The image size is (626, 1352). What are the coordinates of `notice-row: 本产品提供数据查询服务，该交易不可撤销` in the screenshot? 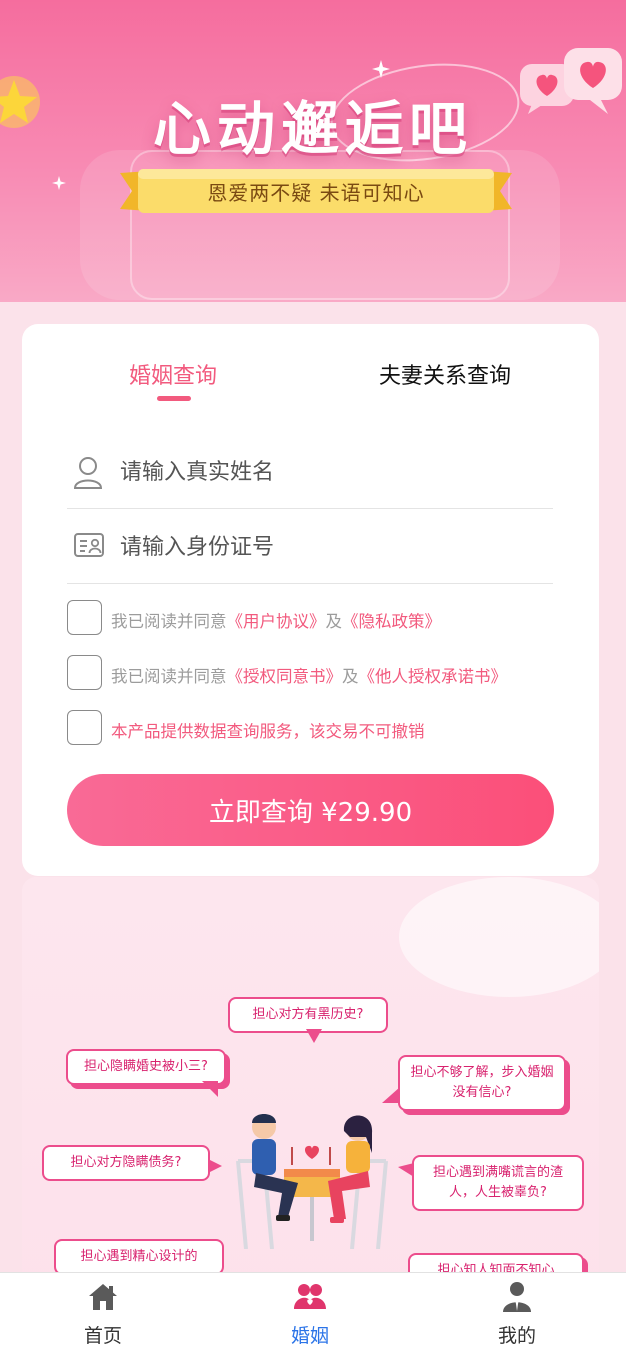 It's located at (317, 729).